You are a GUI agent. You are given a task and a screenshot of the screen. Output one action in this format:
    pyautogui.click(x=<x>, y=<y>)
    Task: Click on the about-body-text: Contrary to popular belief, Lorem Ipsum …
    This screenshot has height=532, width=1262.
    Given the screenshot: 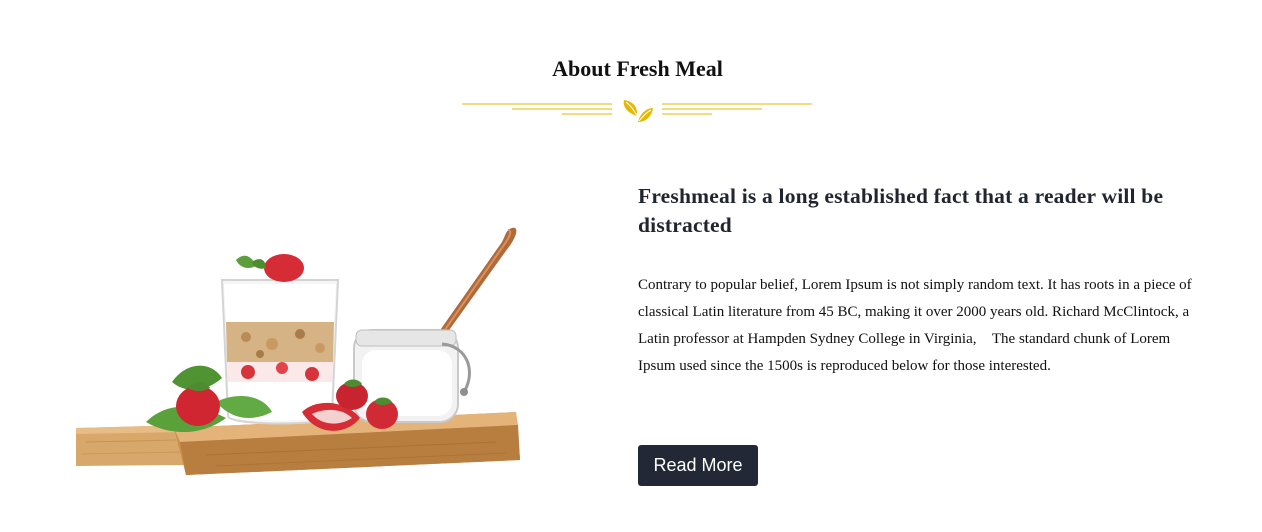 What is the action you would take?
    pyautogui.click(x=915, y=325)
    